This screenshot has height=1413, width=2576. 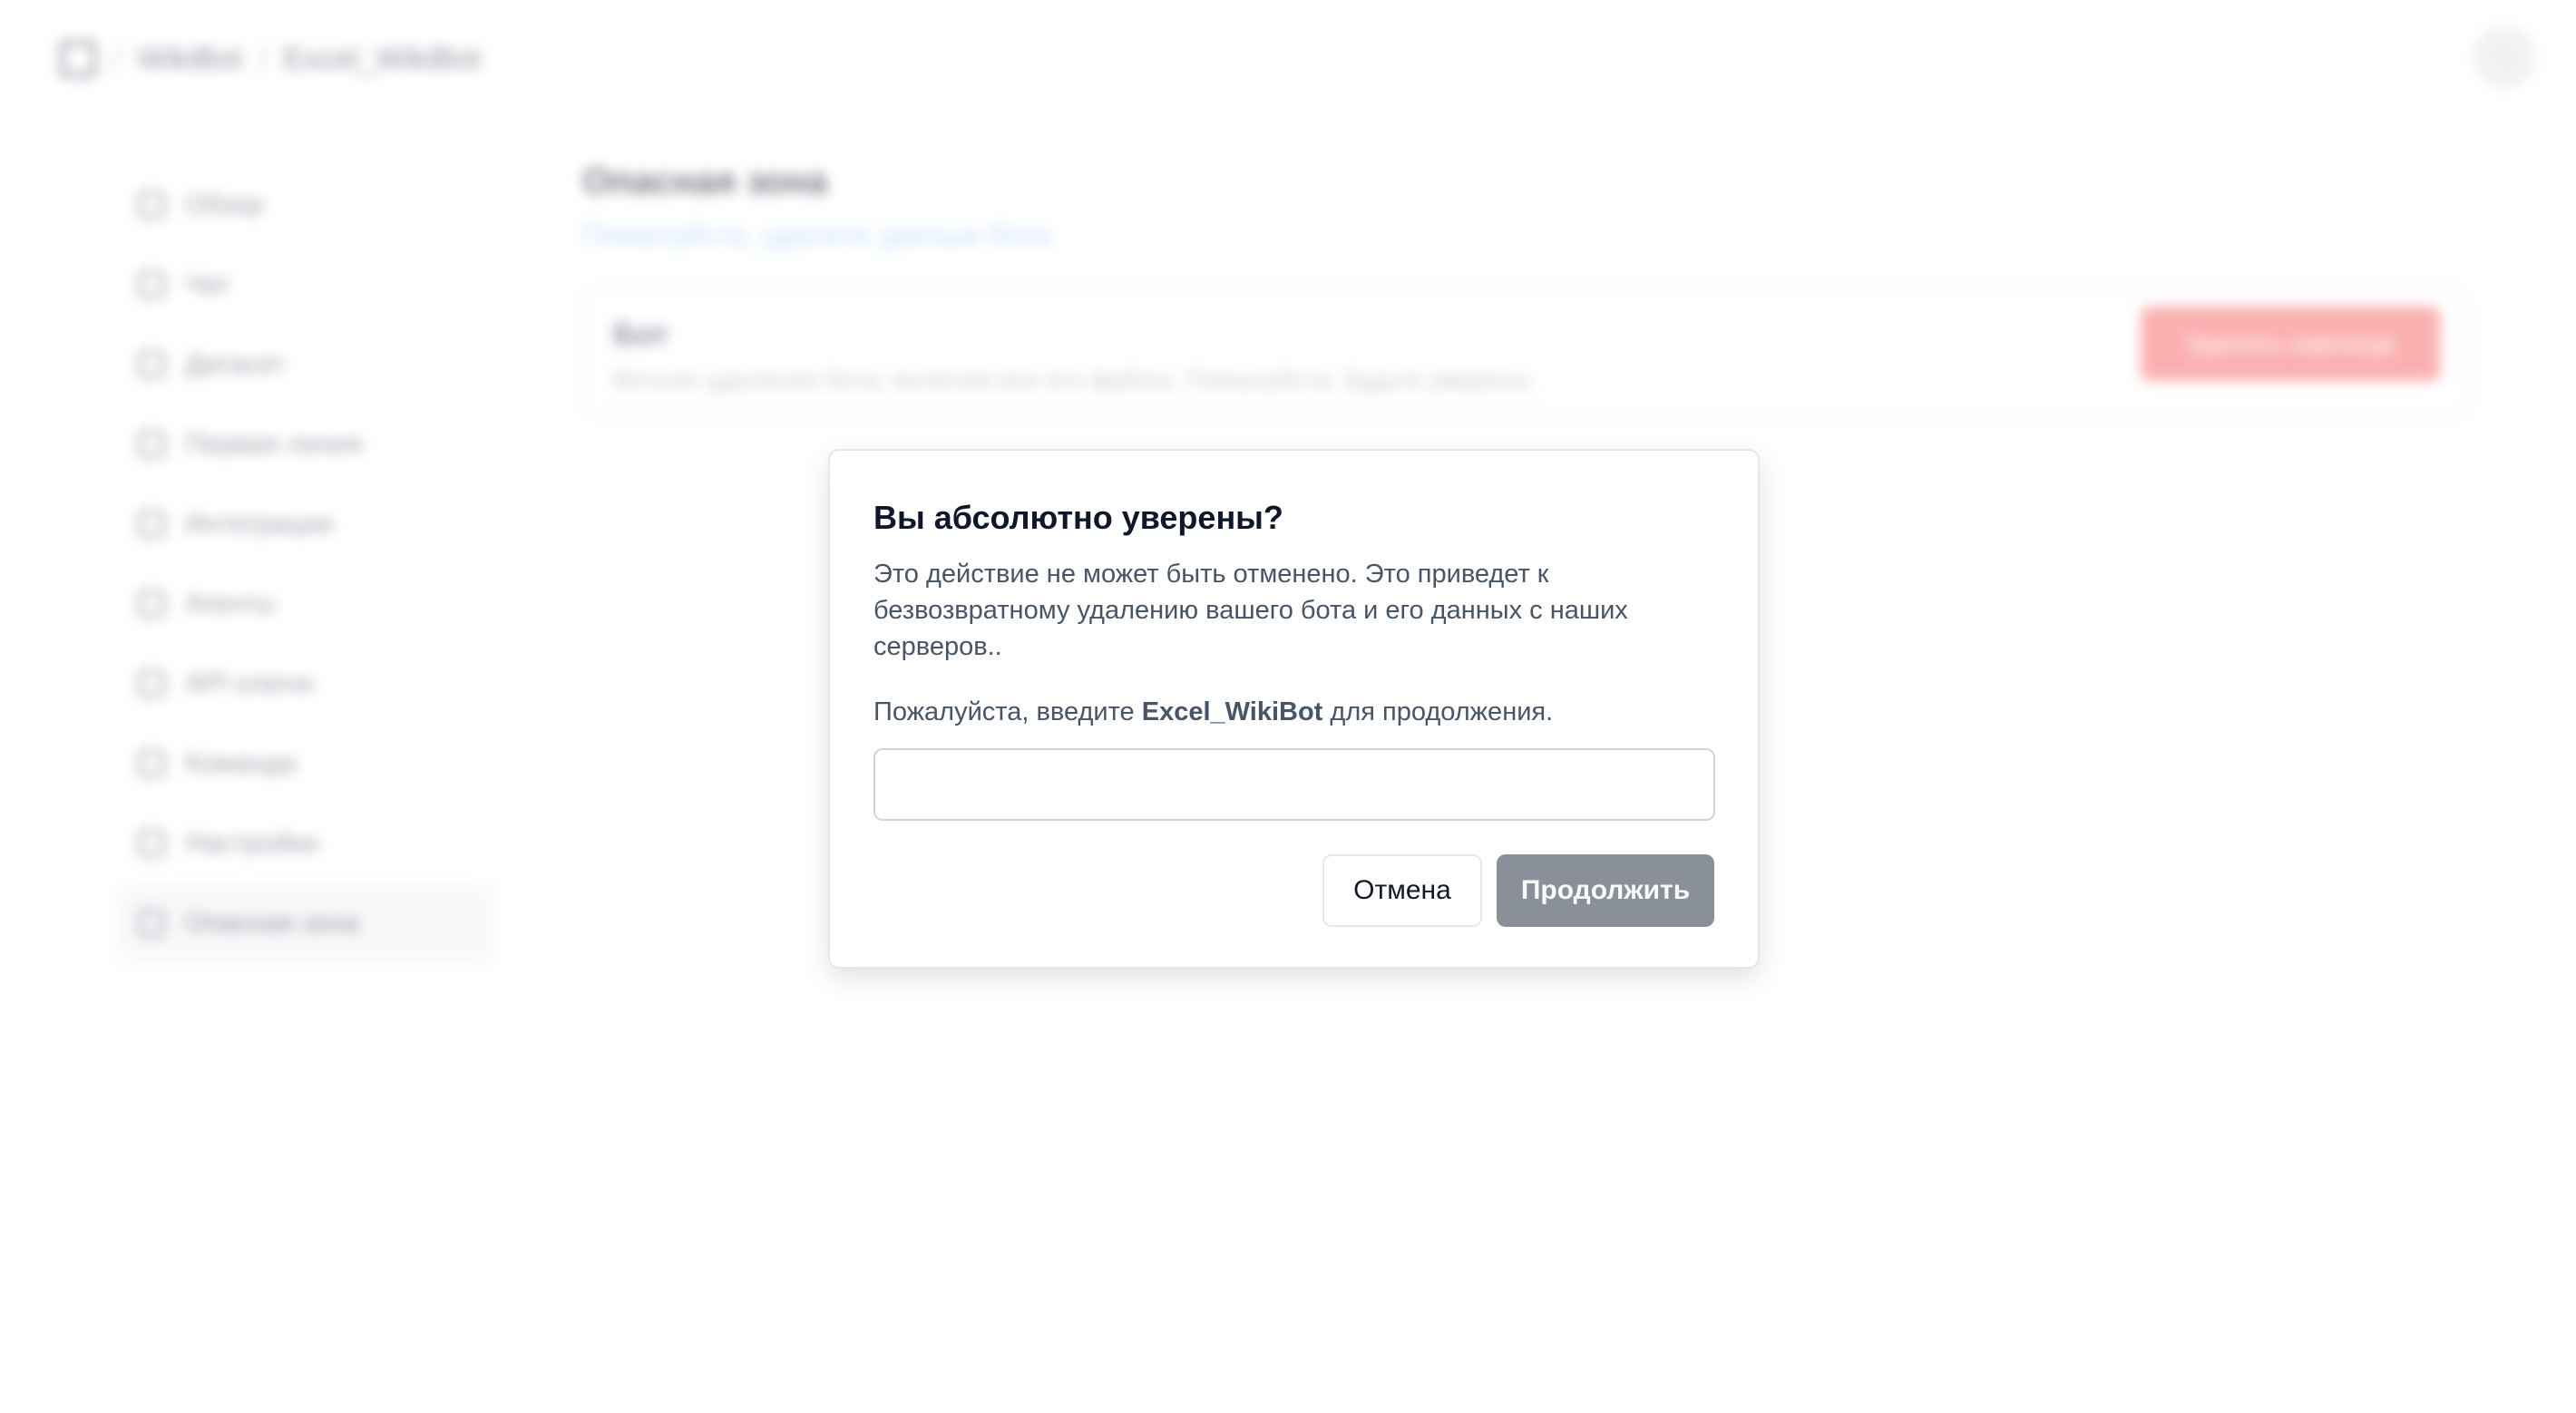 What do you see at coordinates (252, 843) in the screenshot?
I see `sidebar-item-label: Настройки` at bounding box center [252, 843].